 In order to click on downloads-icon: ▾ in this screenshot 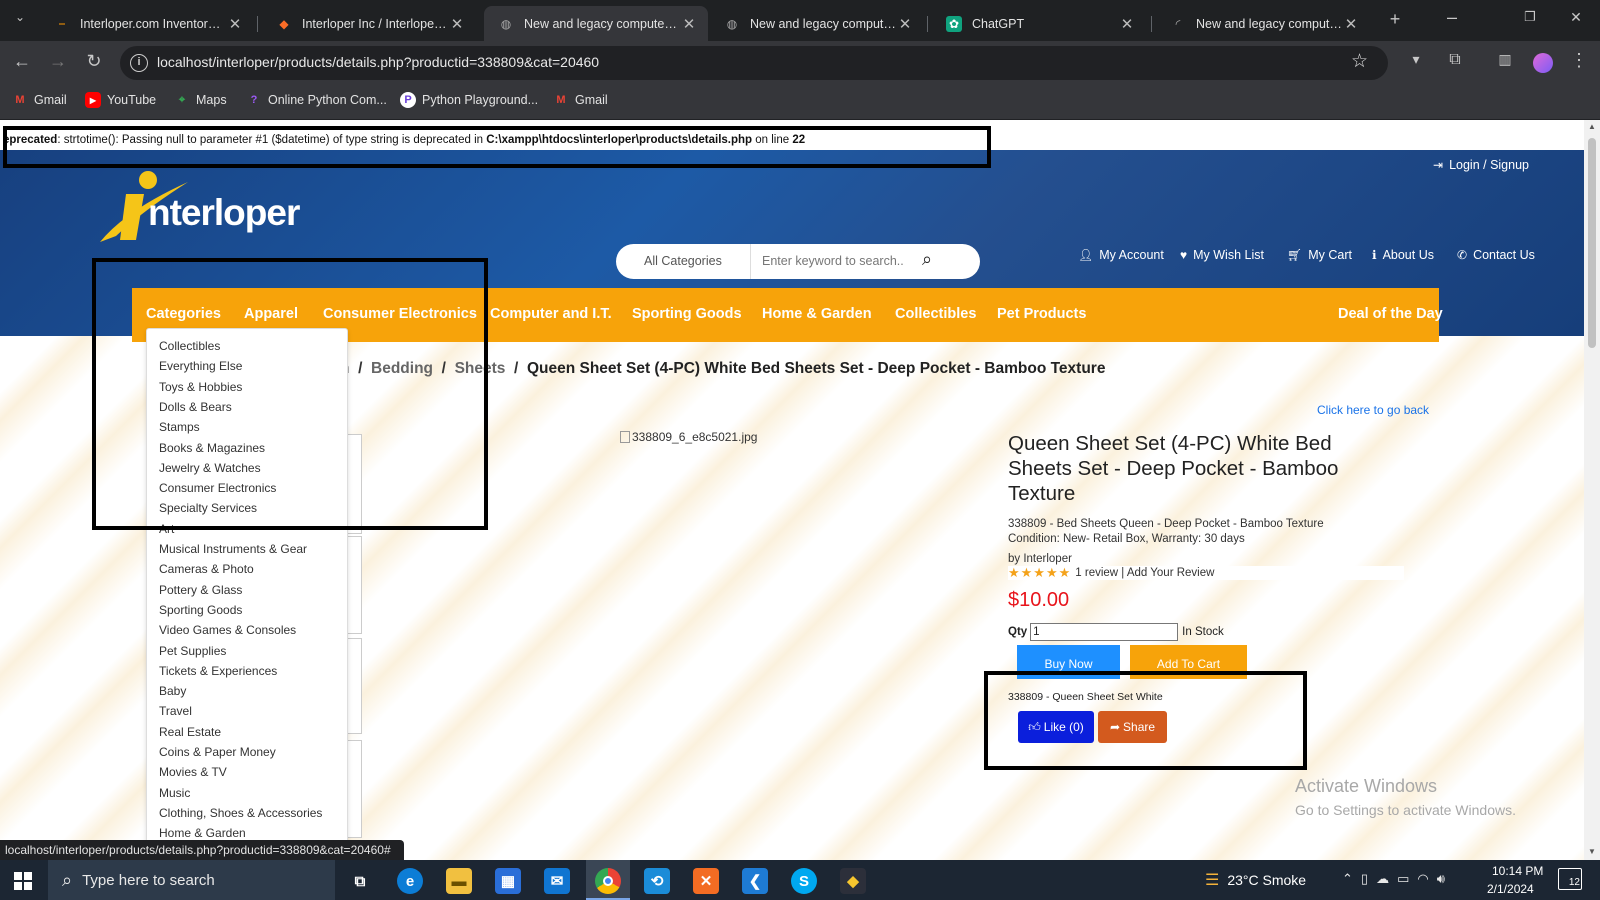, I will do `click(1416, 59)`.